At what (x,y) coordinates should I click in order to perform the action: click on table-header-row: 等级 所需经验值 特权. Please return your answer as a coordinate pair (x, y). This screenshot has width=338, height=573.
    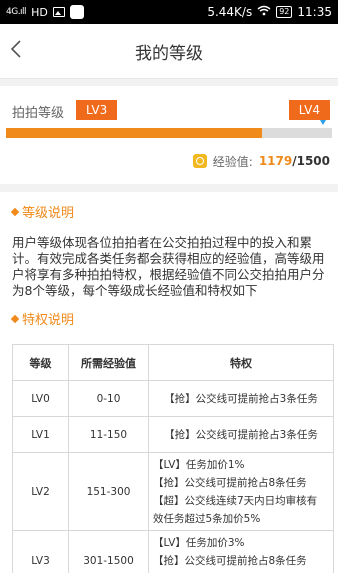
    Looking at the image, I should click on (173, 362).